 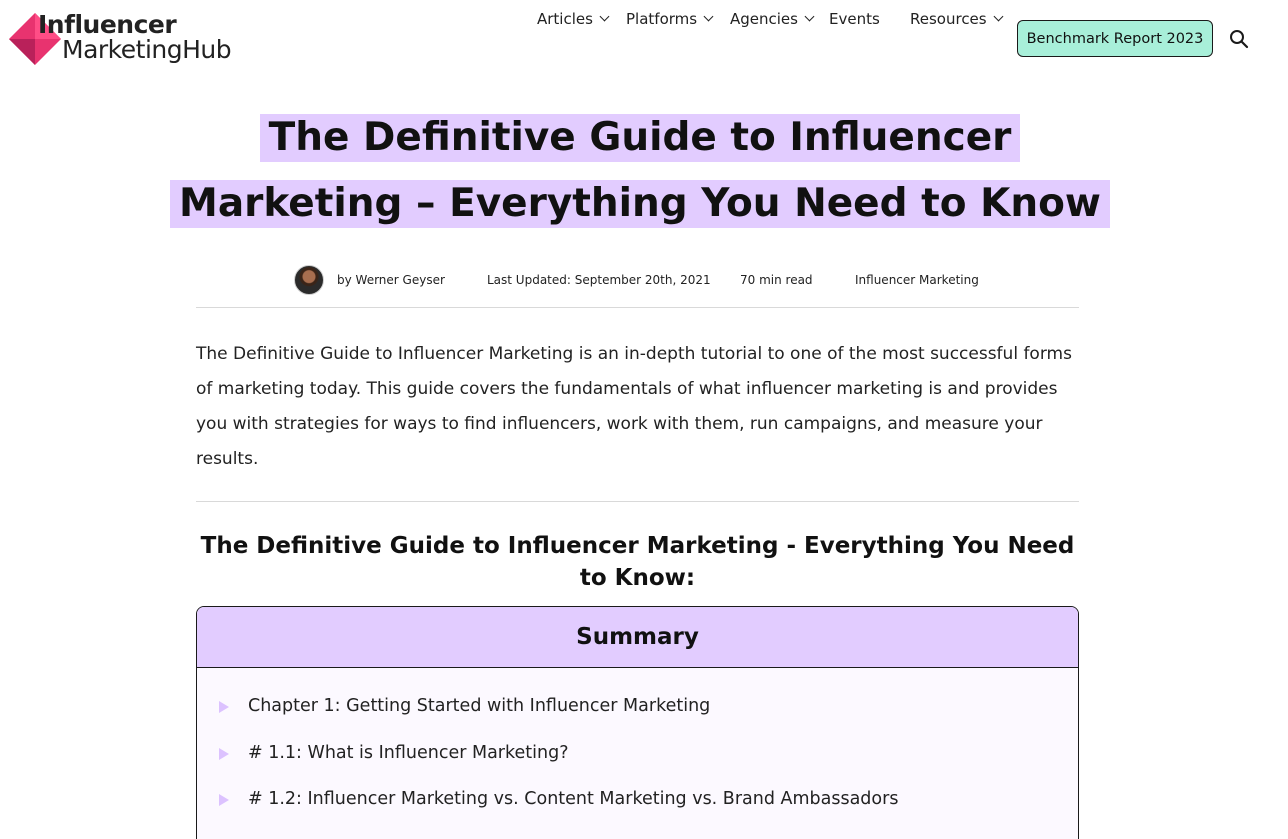 I want to click on nav-item-events: Events, so click(x=854, y=18).